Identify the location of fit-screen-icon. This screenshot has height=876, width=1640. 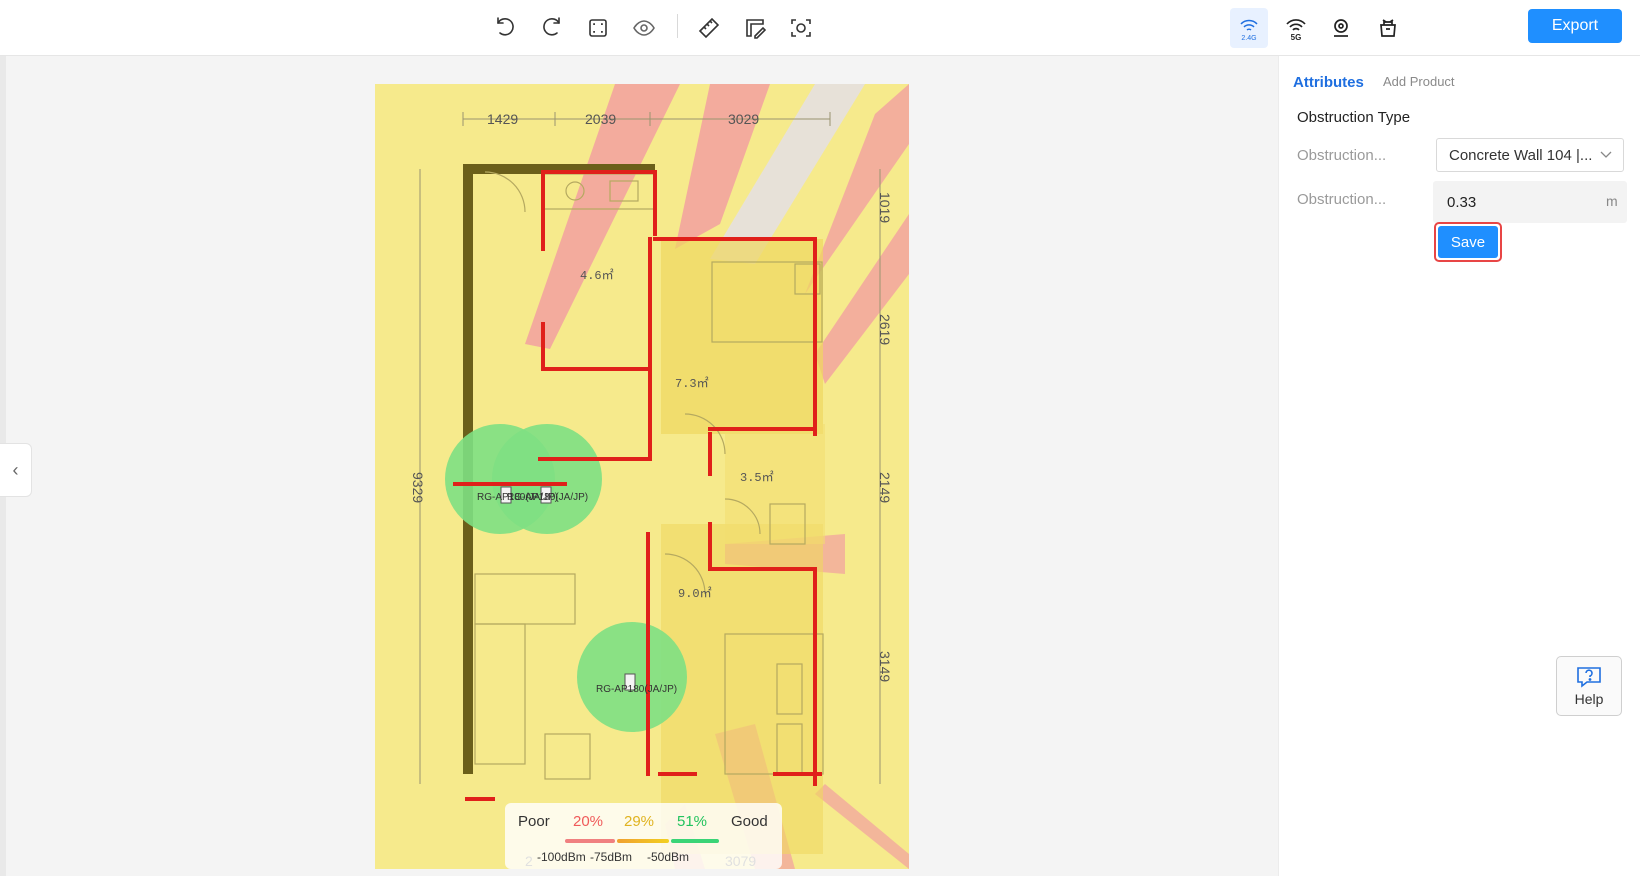
(598, 28).